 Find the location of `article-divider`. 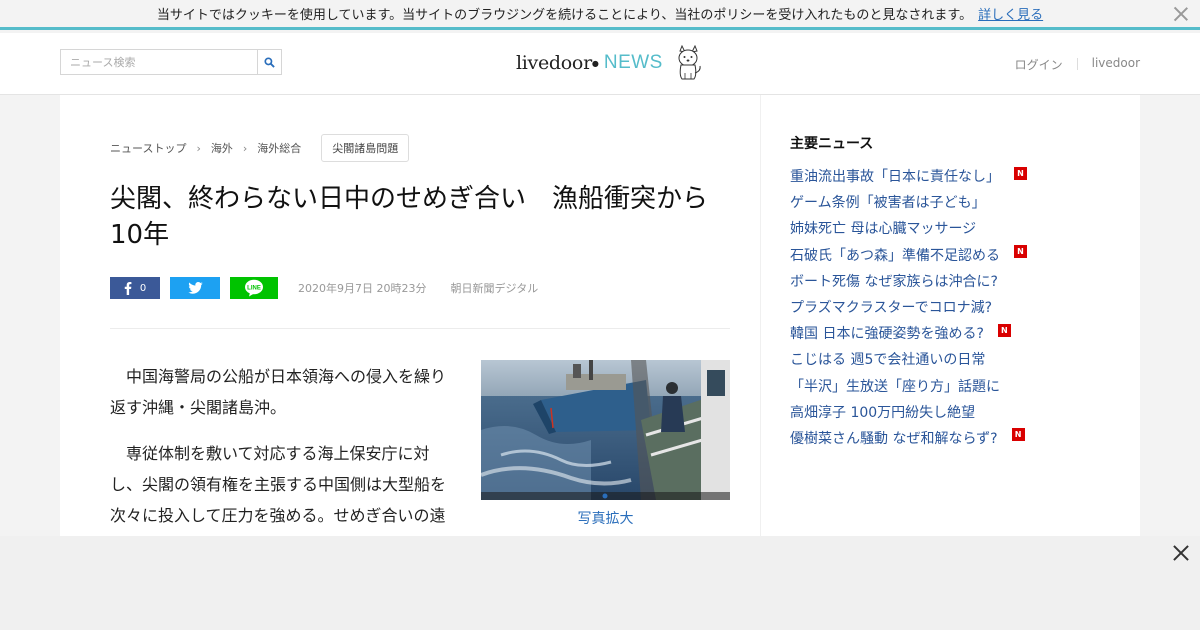

article-divider is located at coordinates (420, 328).